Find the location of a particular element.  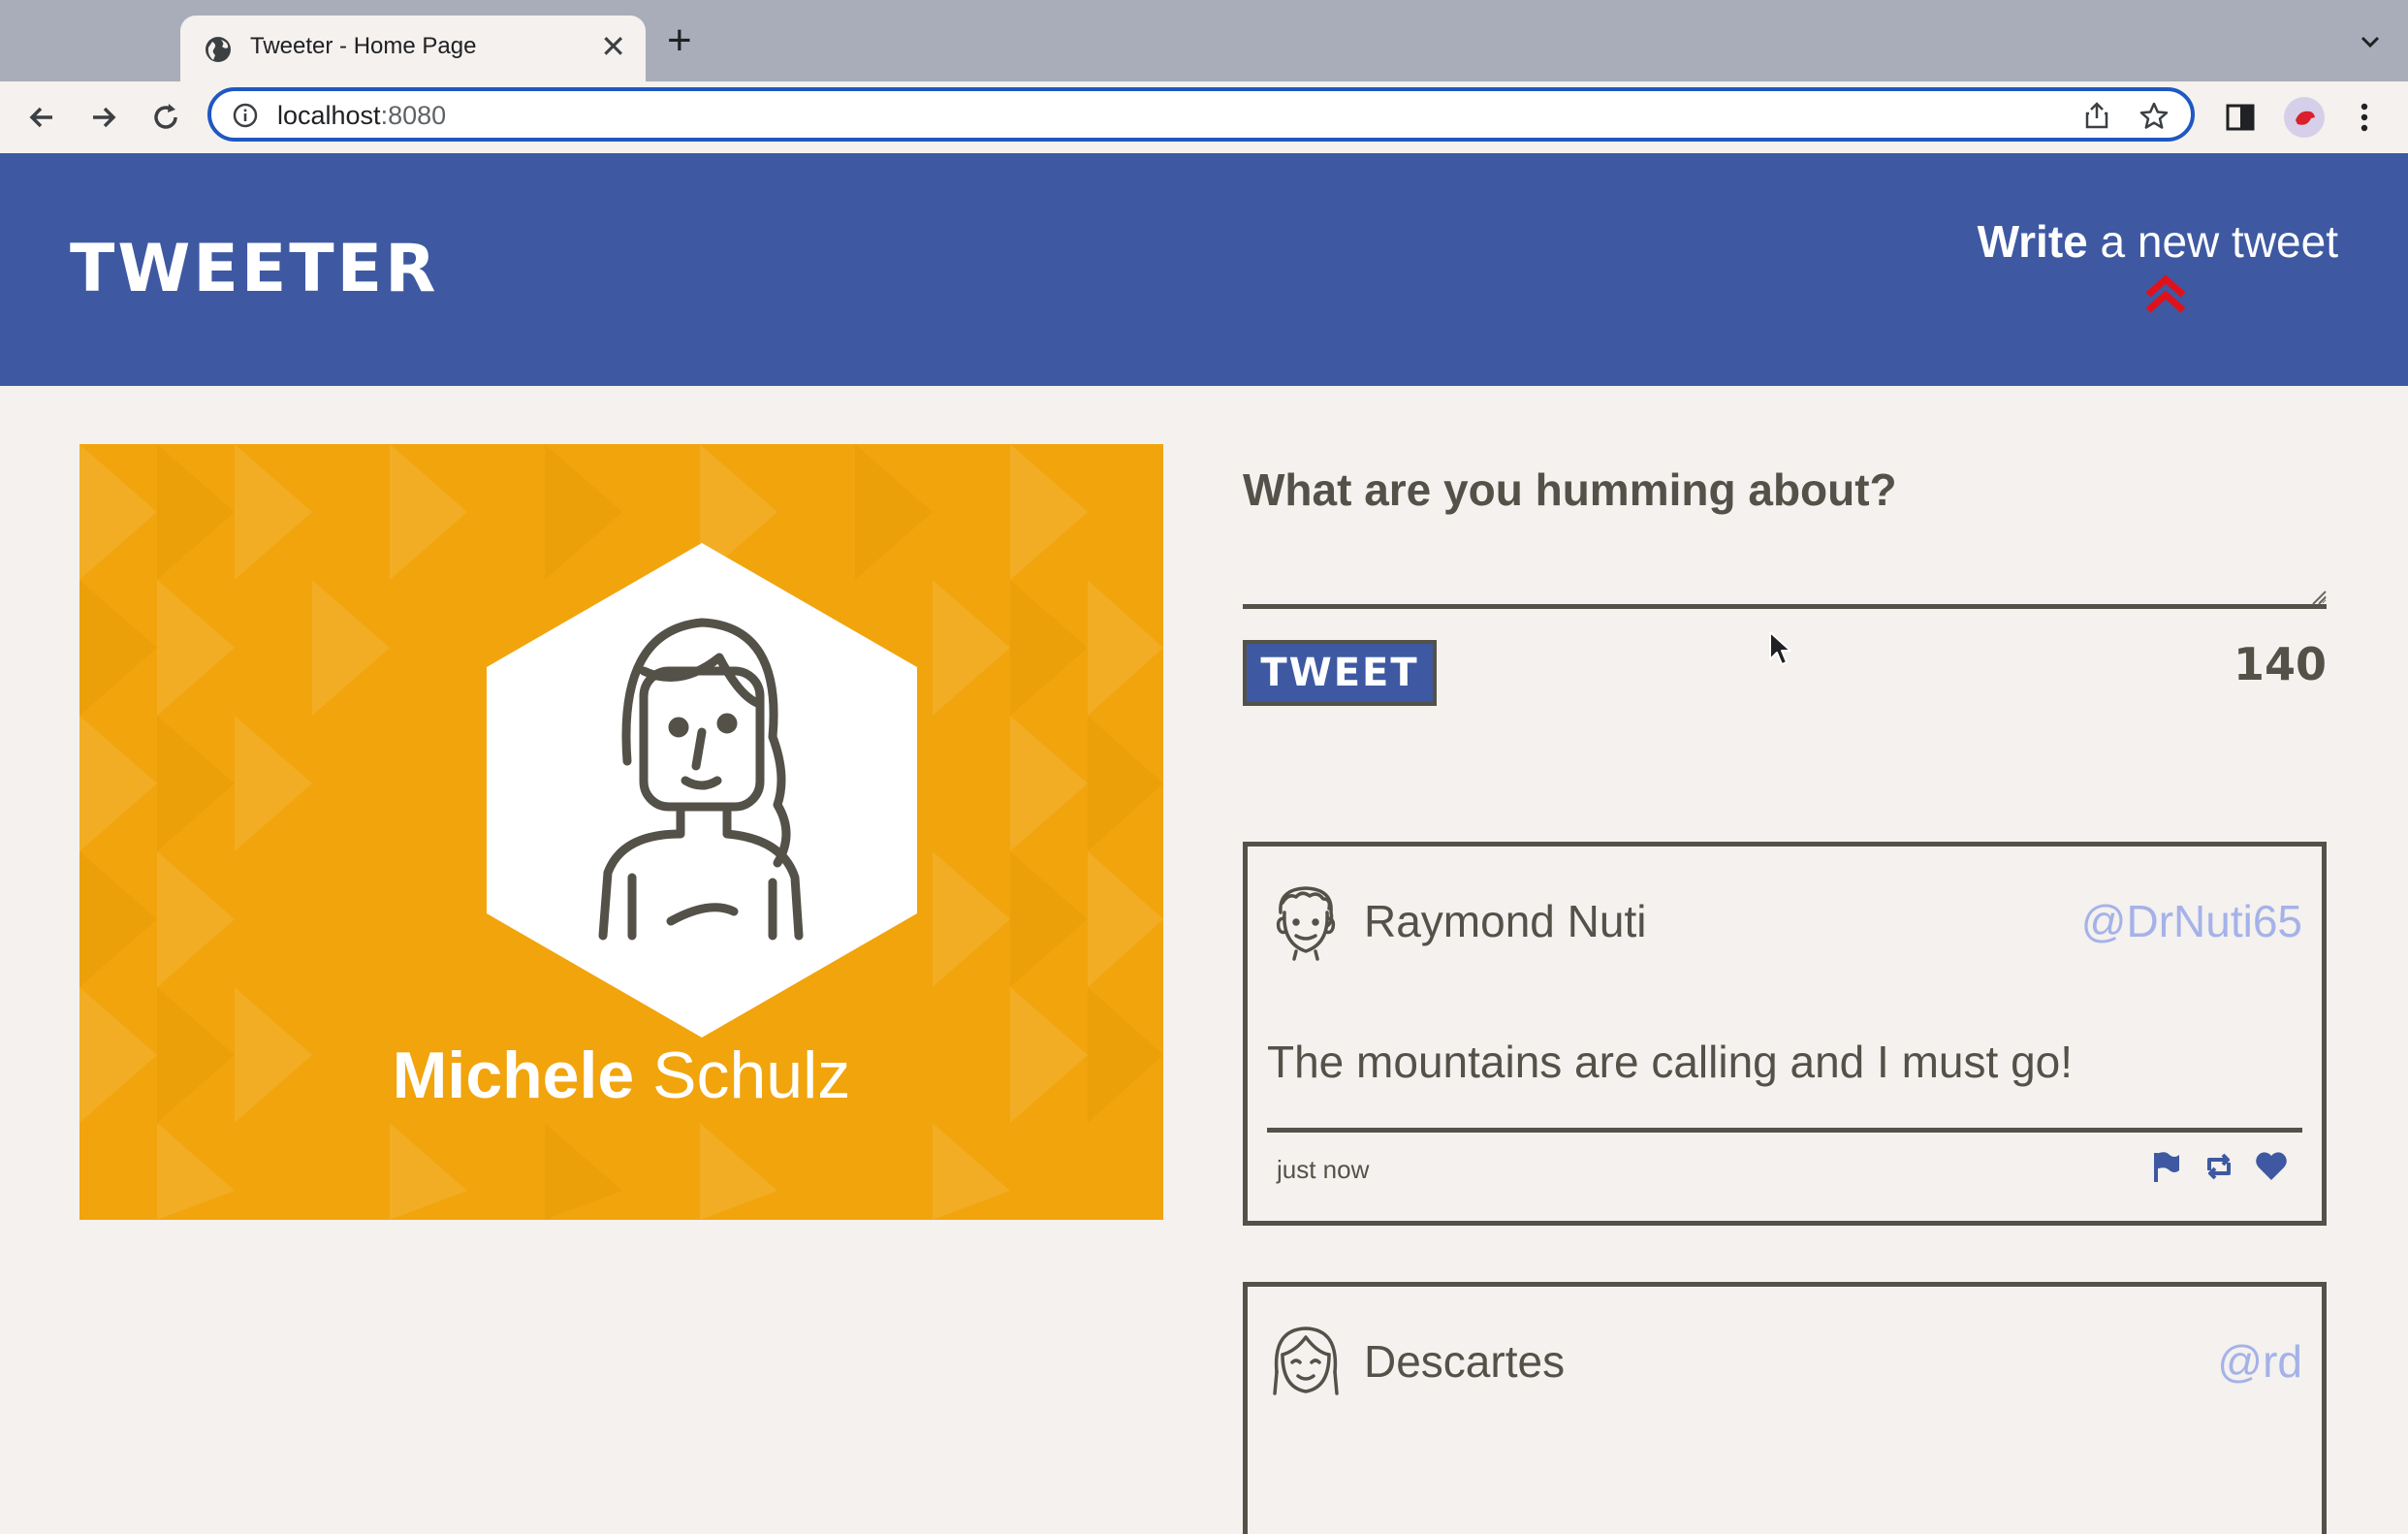

char-counter: 140 is located at coordinates (2280, 664).